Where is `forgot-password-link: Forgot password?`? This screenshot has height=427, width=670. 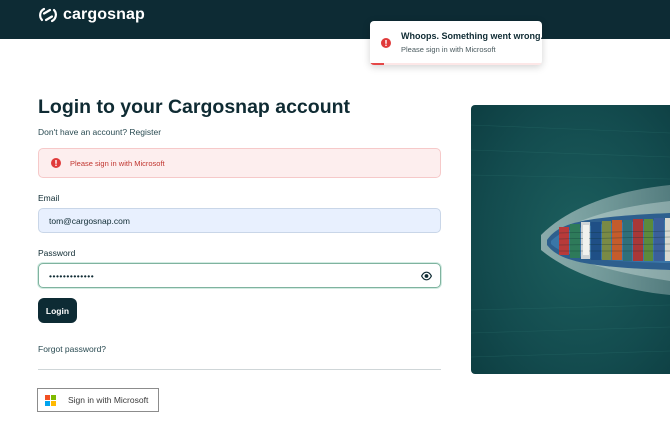
forgot-password-link: Forgot password? is located at coordinates (72, 349).